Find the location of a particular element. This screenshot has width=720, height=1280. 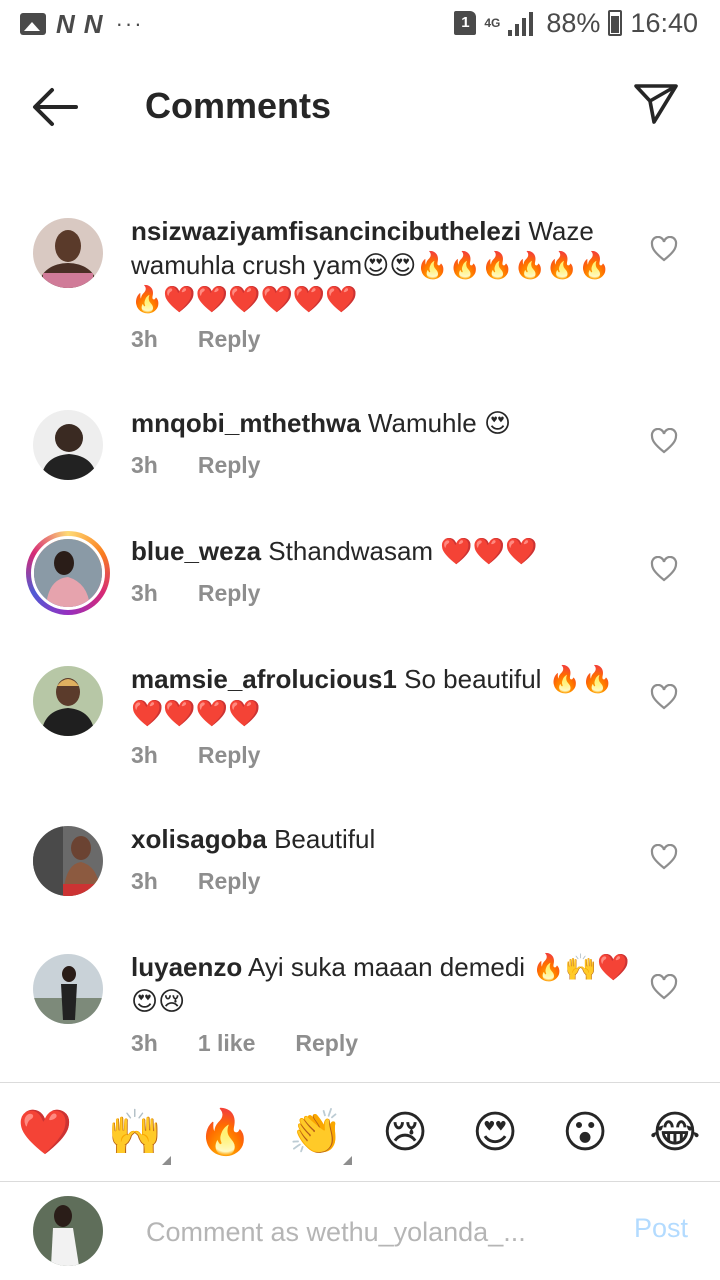

status-right: 1 4G 88% 16:40 is located at coordinates (576, 23).